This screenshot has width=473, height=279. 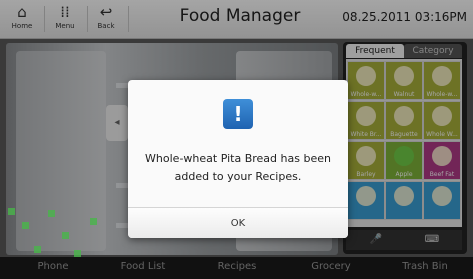 What do you see at coordinates (238, 176) in the screenshot?
I see `dialog-message-line2: added to your Recipes.` at bounding box center [238, 176].